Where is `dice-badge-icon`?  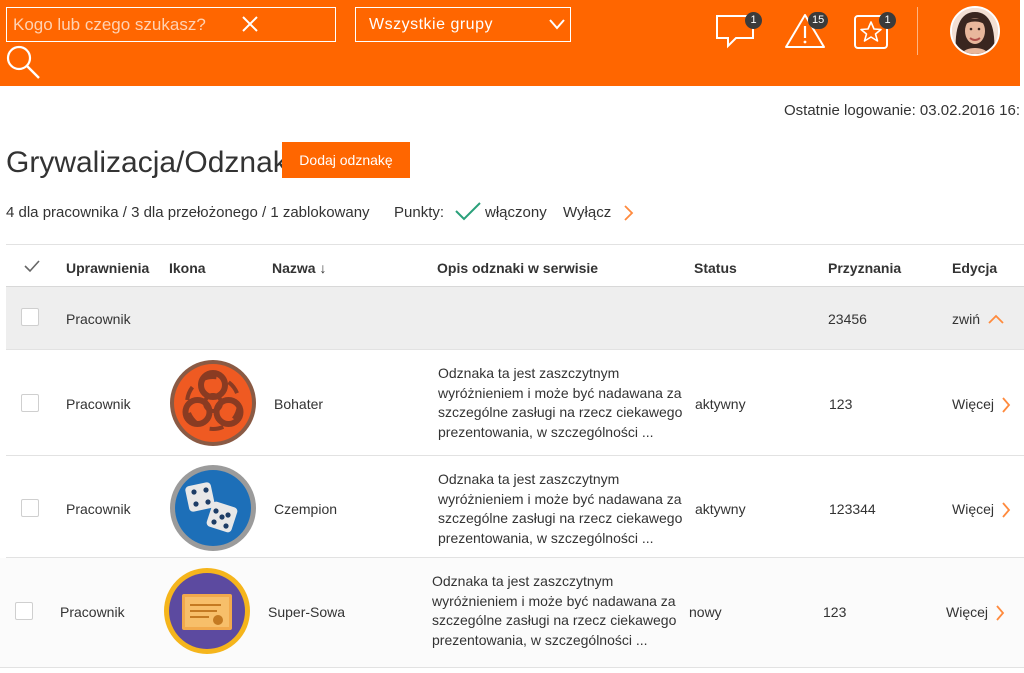 dice-badge-icon is located at coordinates (213, 508).